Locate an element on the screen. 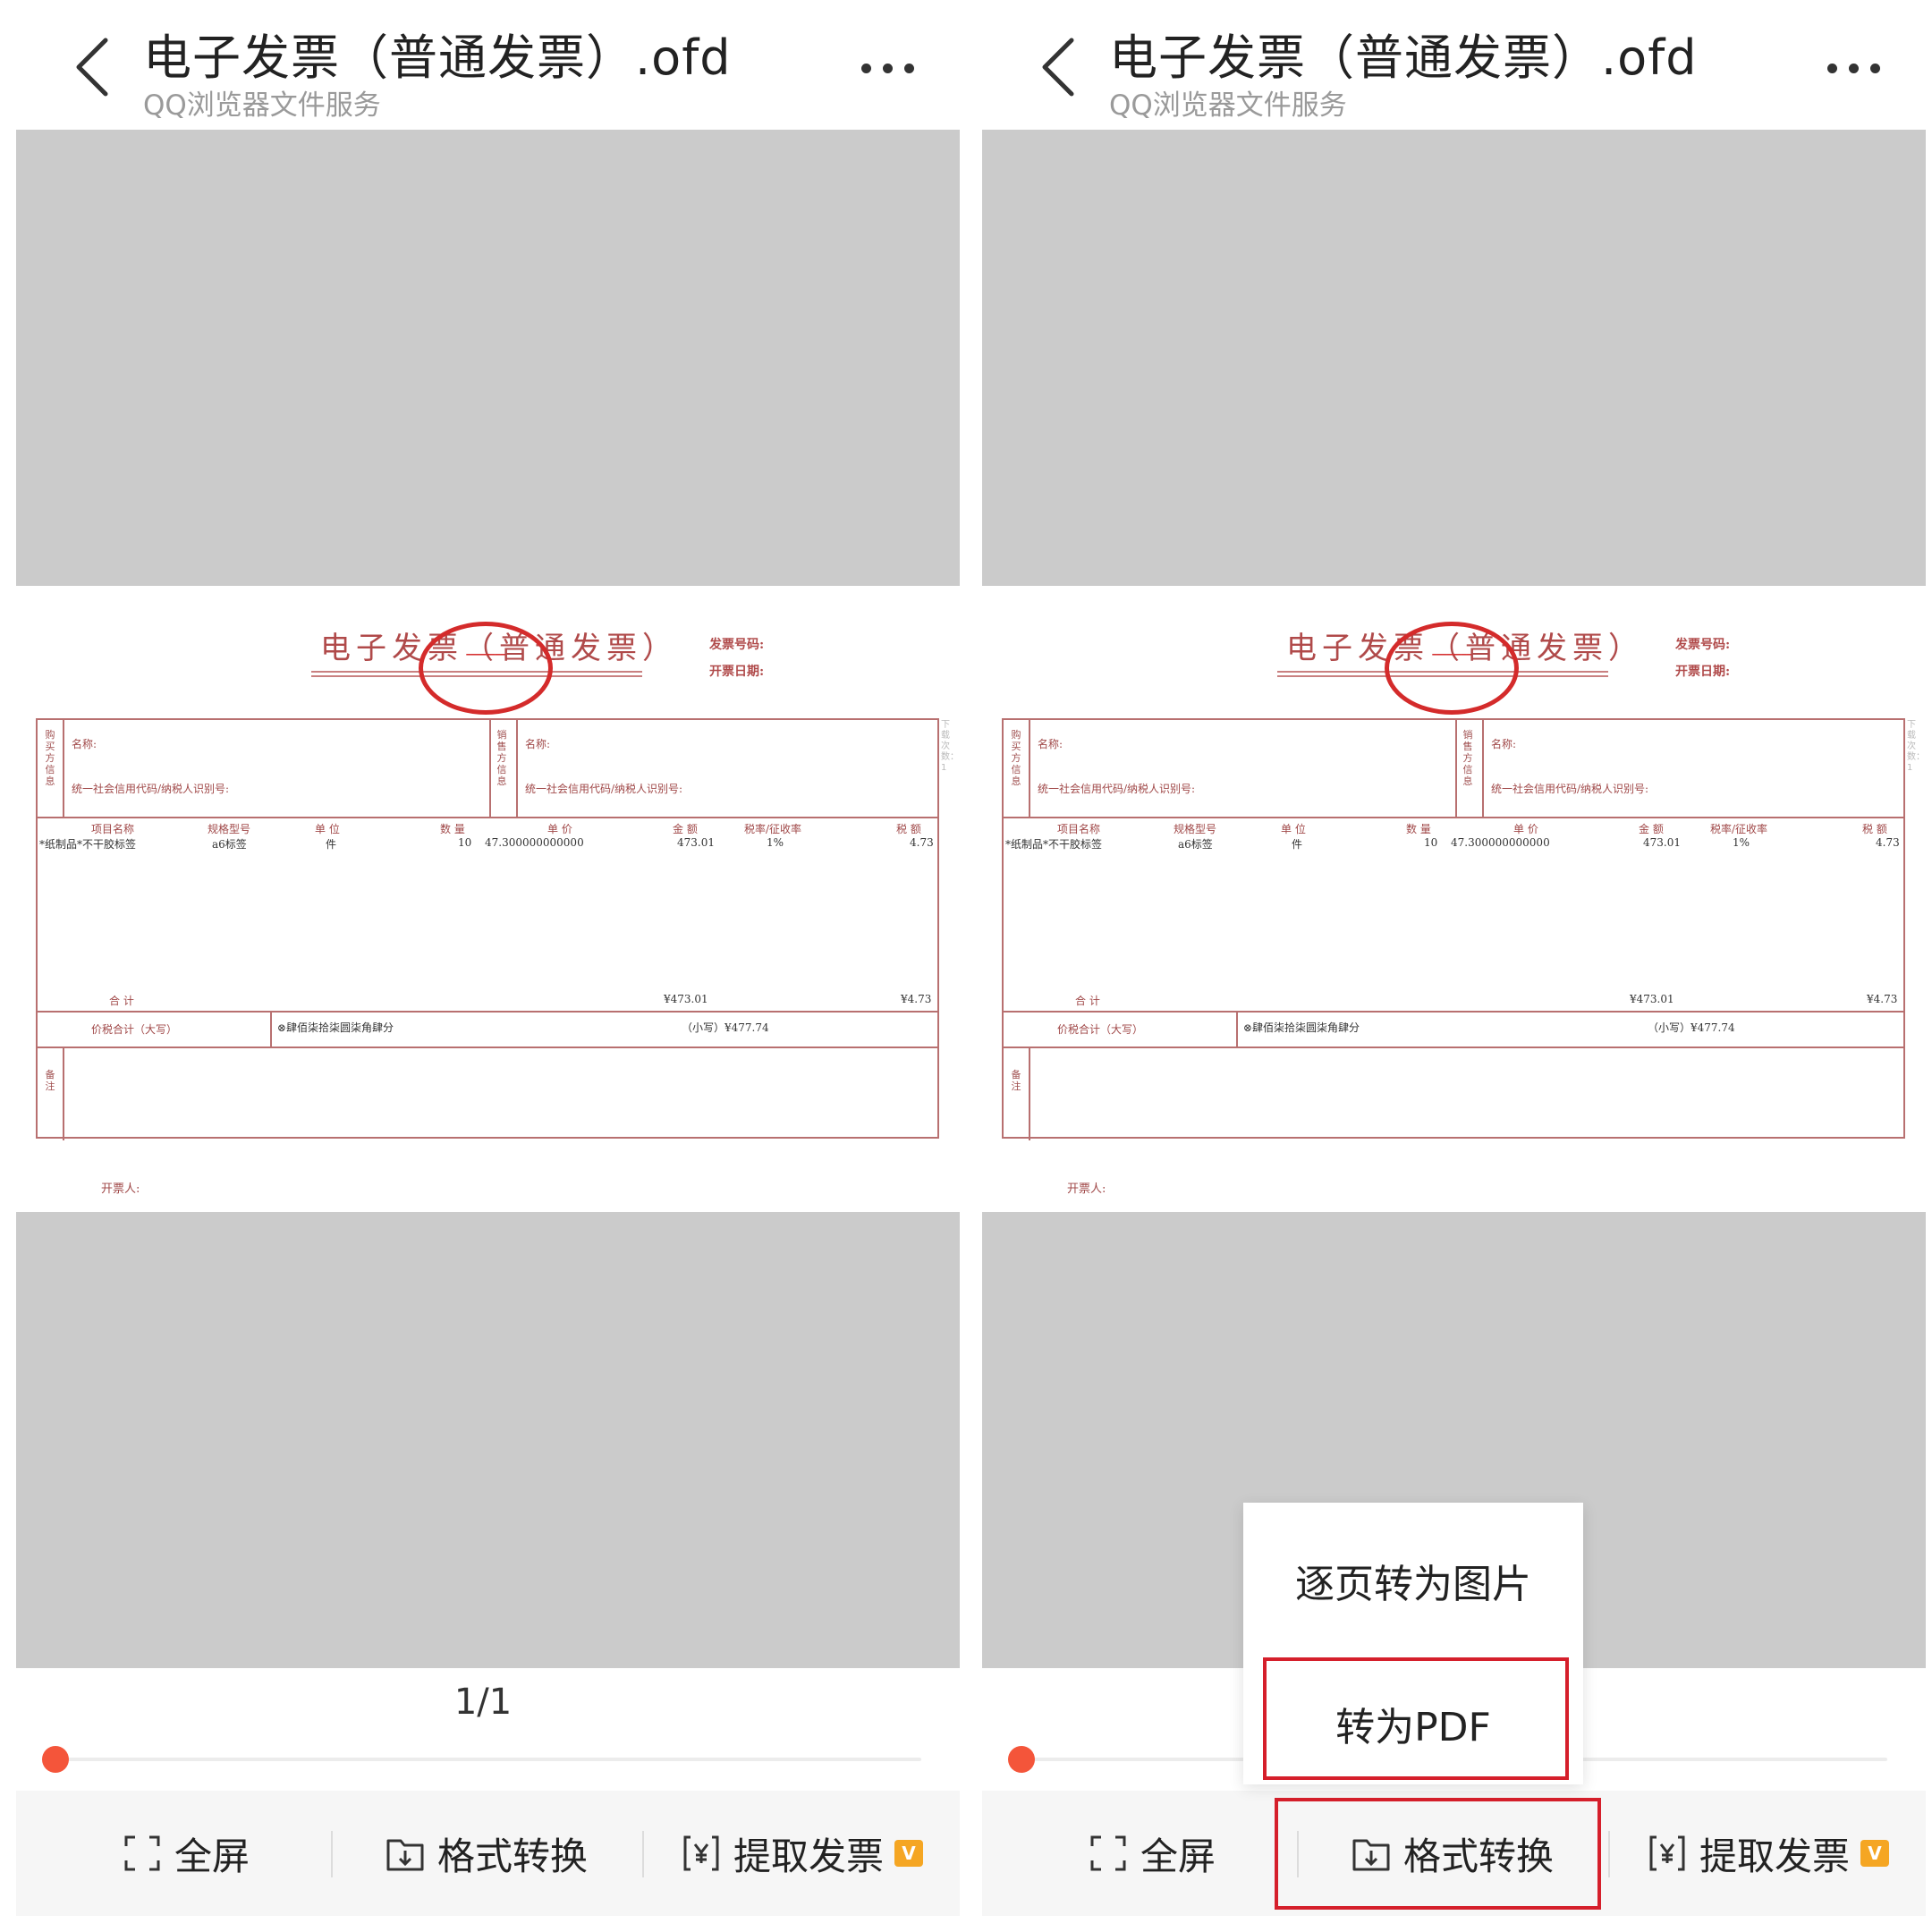 The image size is (1932, 1932). total-label: 合 计 is located at coordinates (1087, 1001).